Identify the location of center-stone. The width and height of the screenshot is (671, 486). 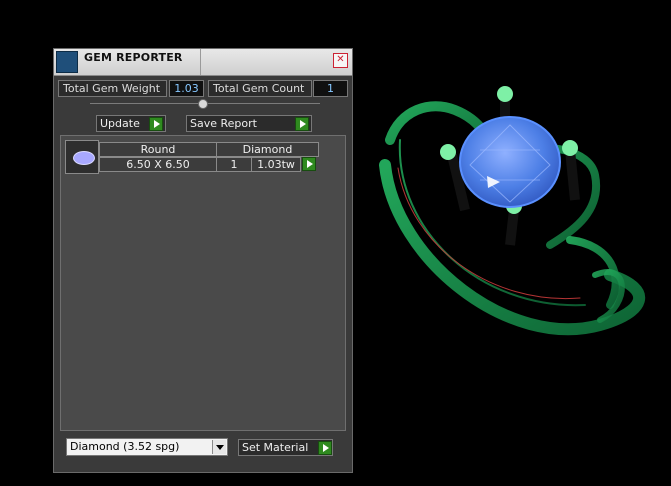
(510, 162).